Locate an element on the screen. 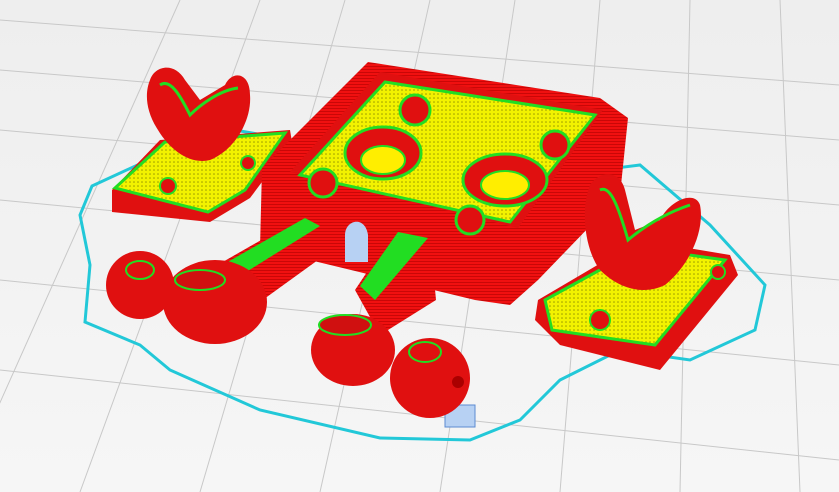 The image size is (839, 492). left-arm-ball is located at coordinates (218, 278).